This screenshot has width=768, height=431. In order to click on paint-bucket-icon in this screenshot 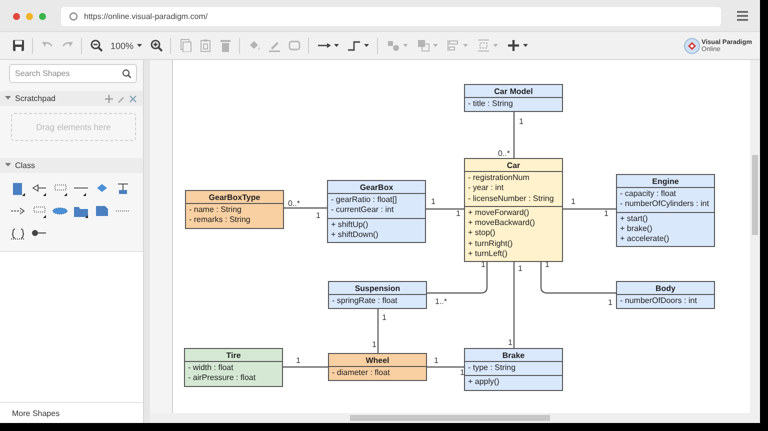, I will do `click(254, 45)`.